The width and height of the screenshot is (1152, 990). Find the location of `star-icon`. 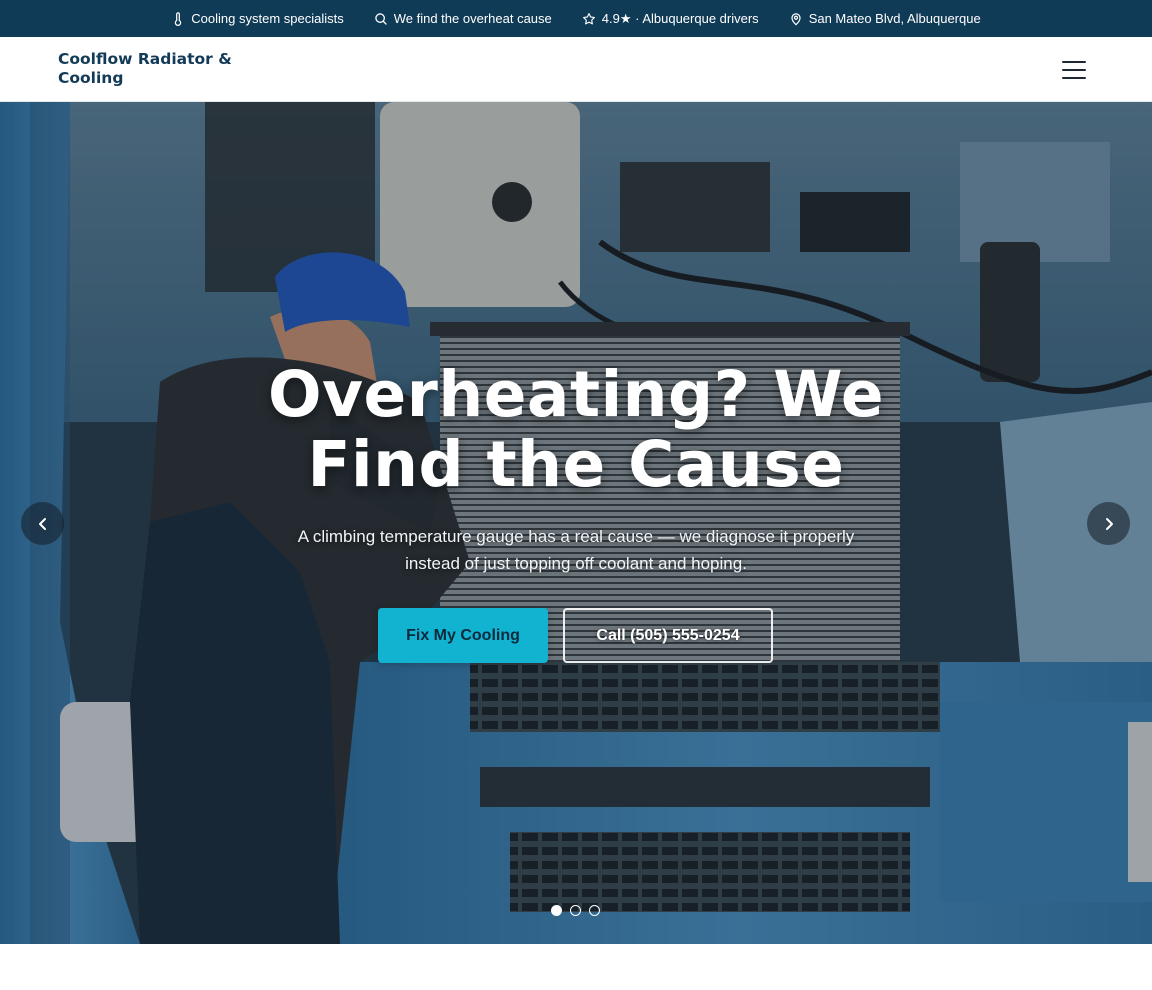

star-icon is located at coordinates (589, 19).